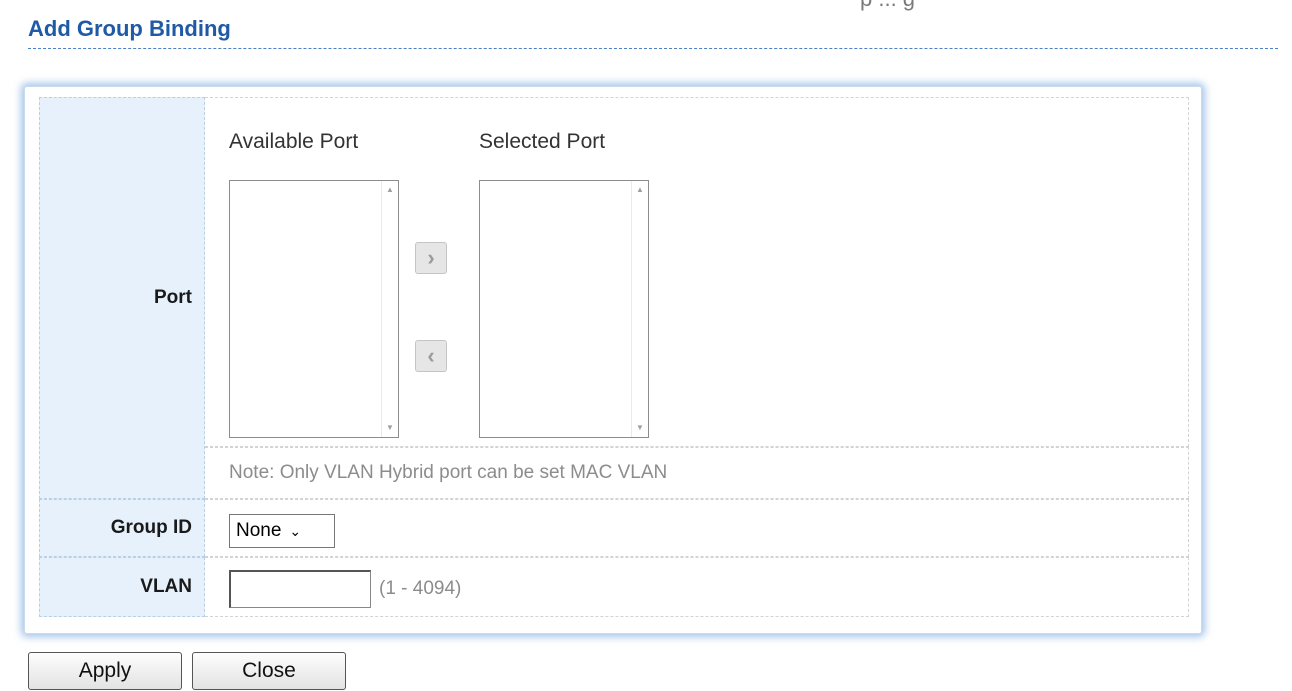 The height and width of the screenshot is (691, 1292). I want to click on chevron-right-icon: ›, so click(431, 257).